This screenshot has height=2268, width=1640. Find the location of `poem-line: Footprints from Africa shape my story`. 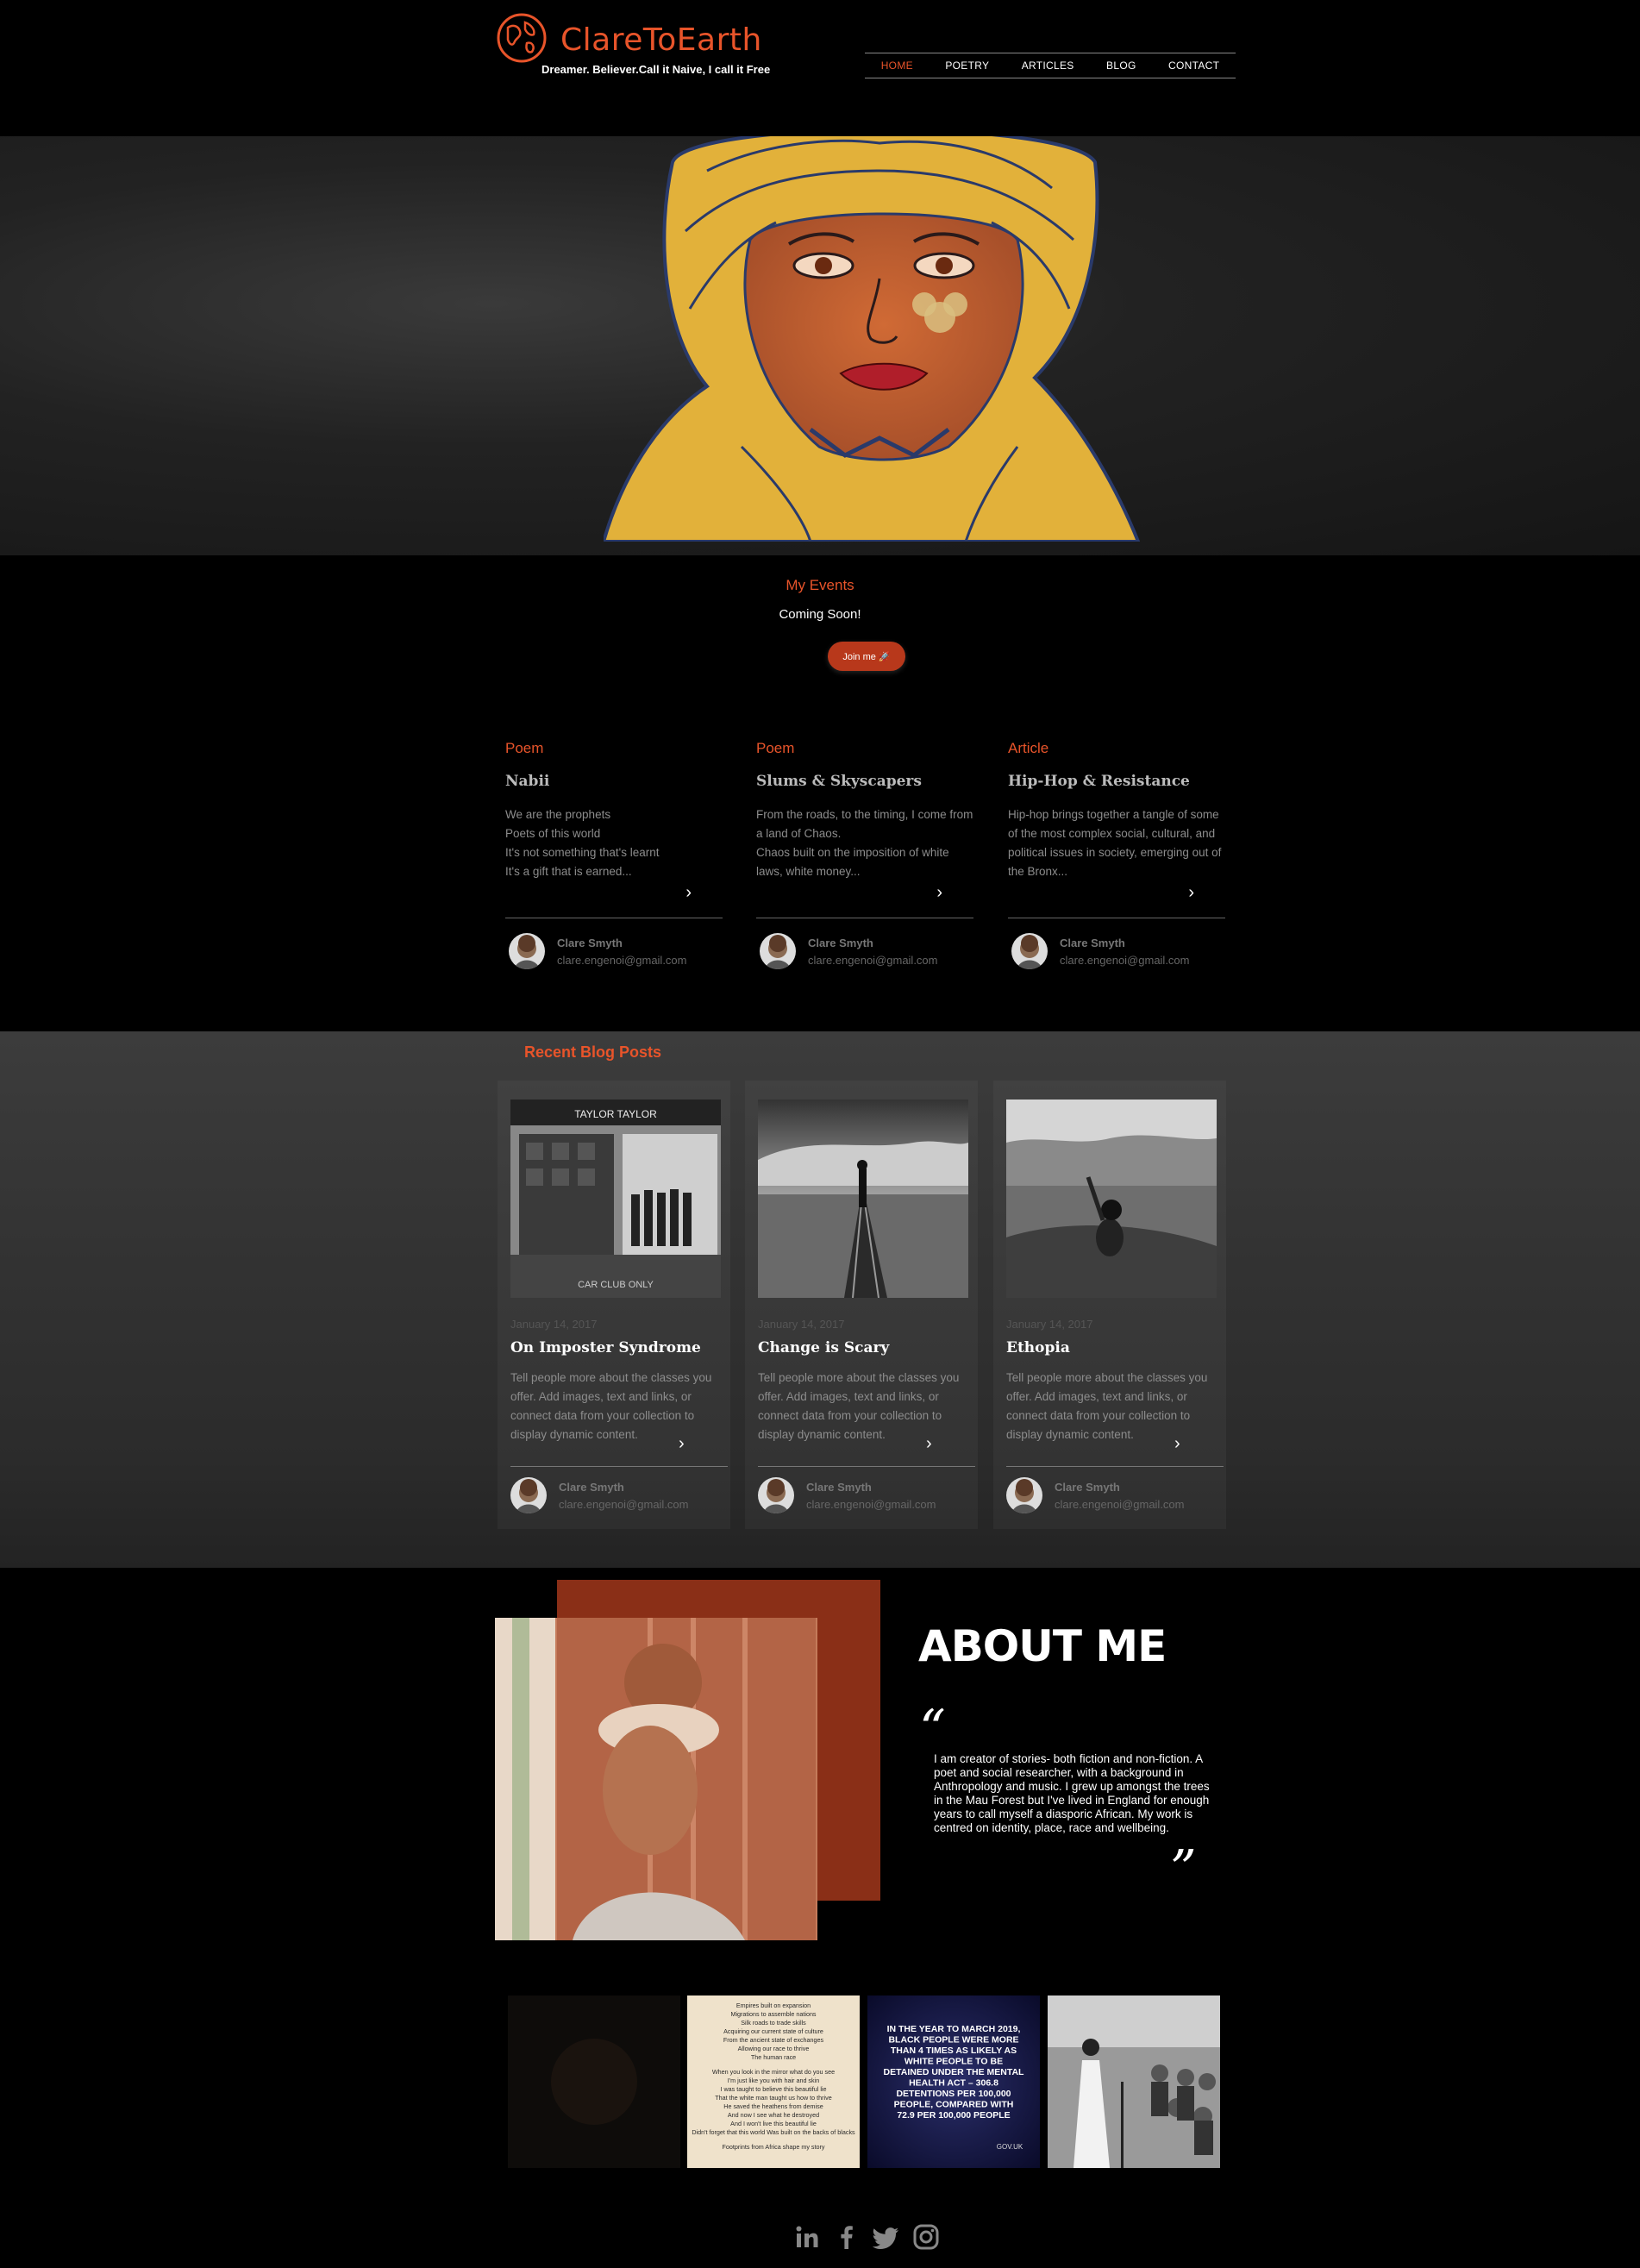

poem-line: Footprints from Africa shape my story is located at coordinates (773, 2147).